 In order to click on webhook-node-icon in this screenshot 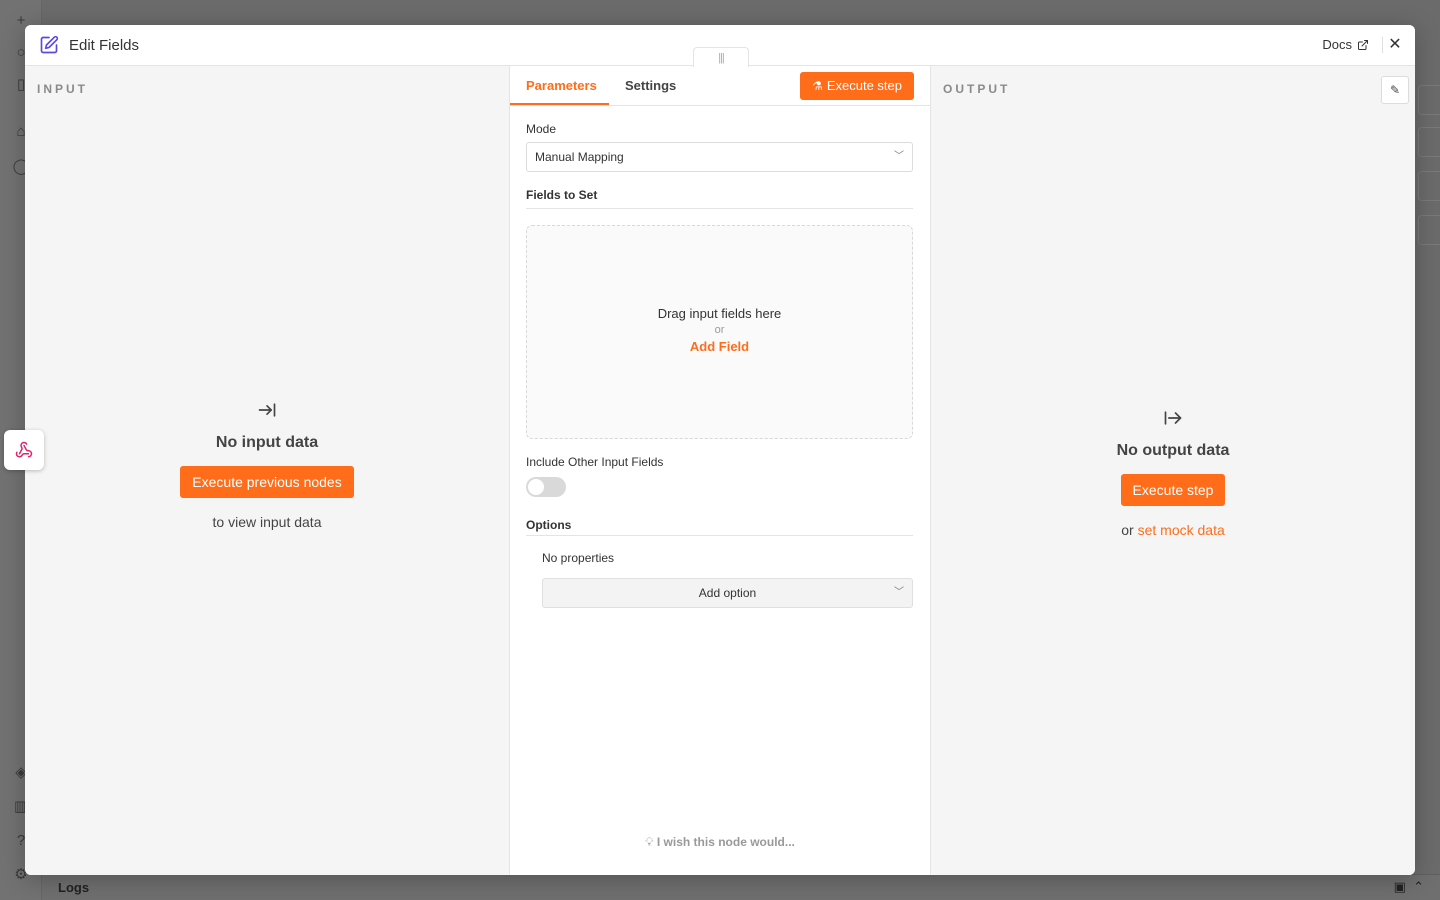, I will do `click(24, 450)`.